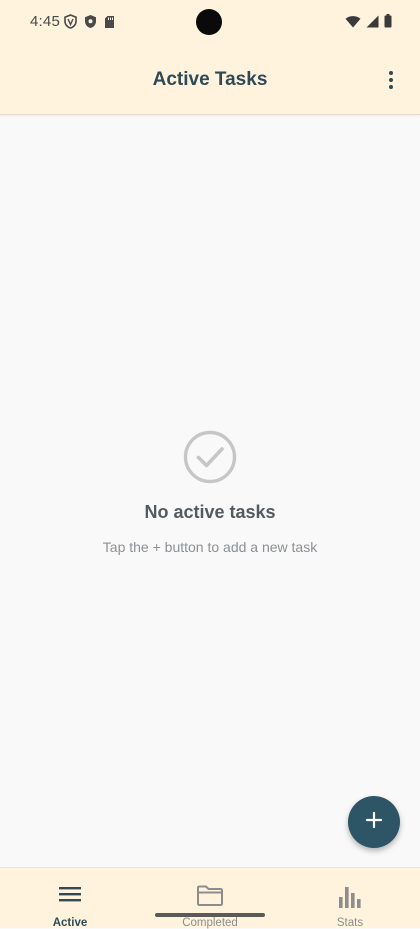 Image resolution: width=420 pixels, height=929 pixels. I want to click on battery-icon, so click(388, 23).